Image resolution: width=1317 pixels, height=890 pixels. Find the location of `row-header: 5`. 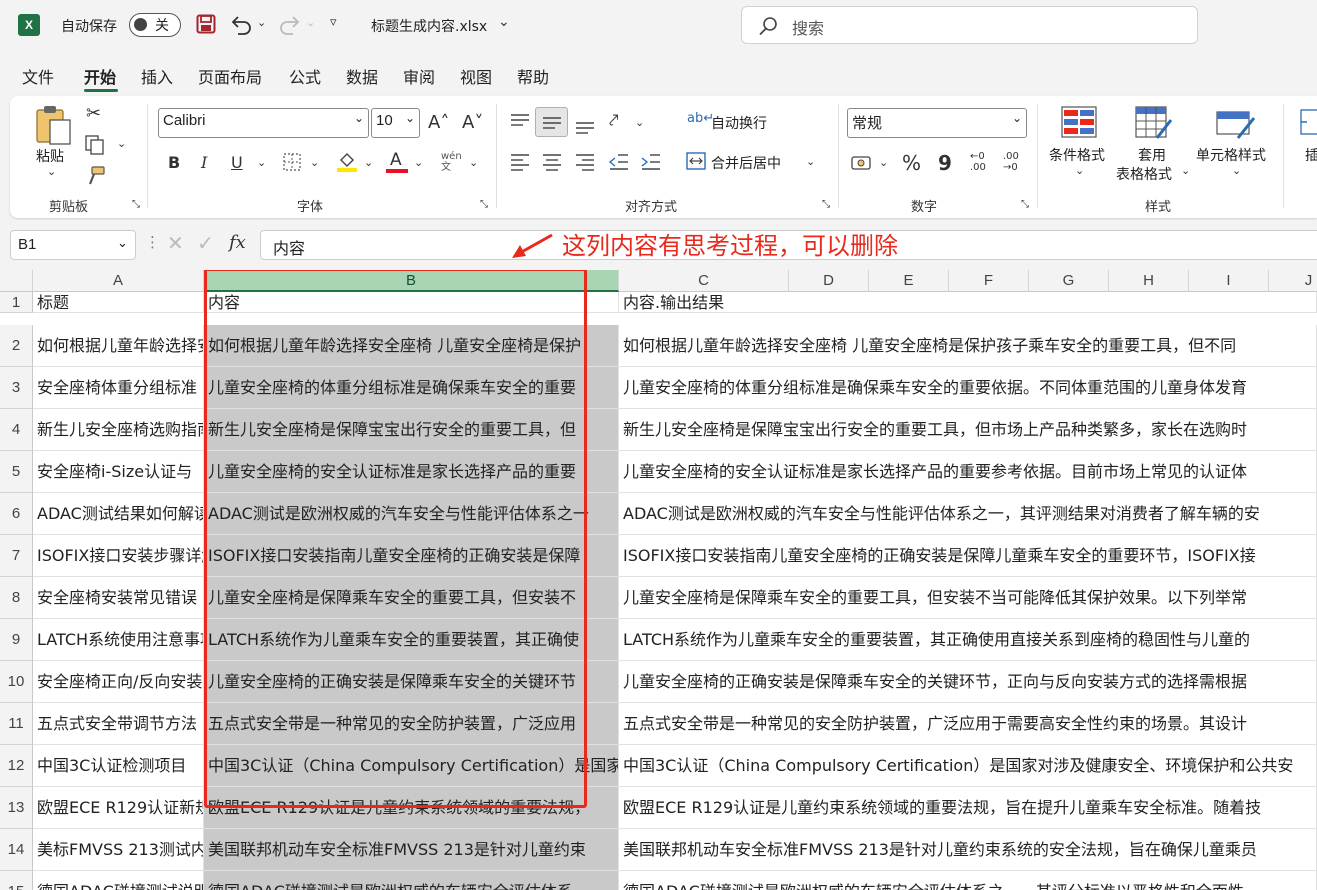

row-header: 5 is located at coordinates (16, 472).